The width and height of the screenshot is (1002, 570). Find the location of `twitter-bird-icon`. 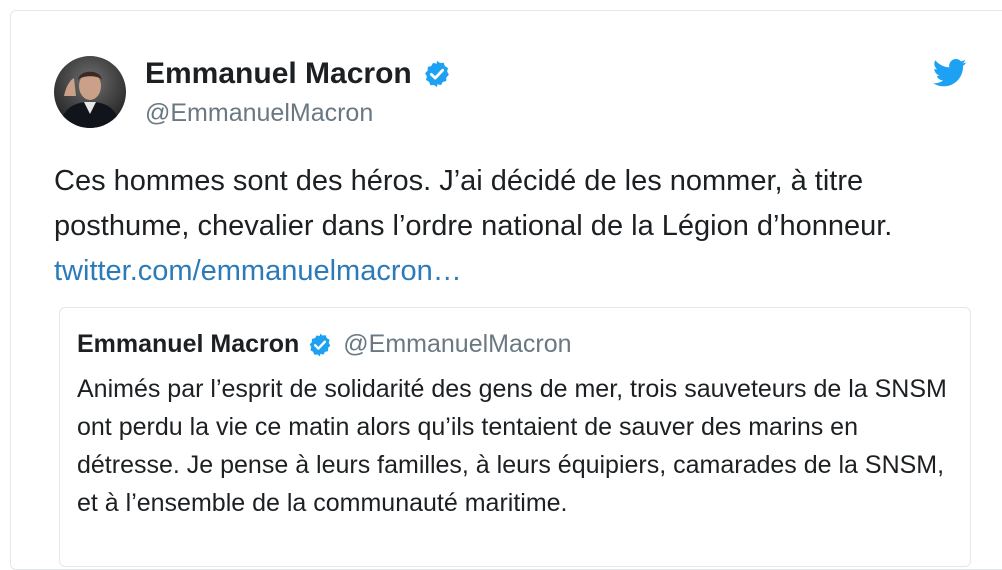

twitter-bird-icon is located at coordinates (949, 73).